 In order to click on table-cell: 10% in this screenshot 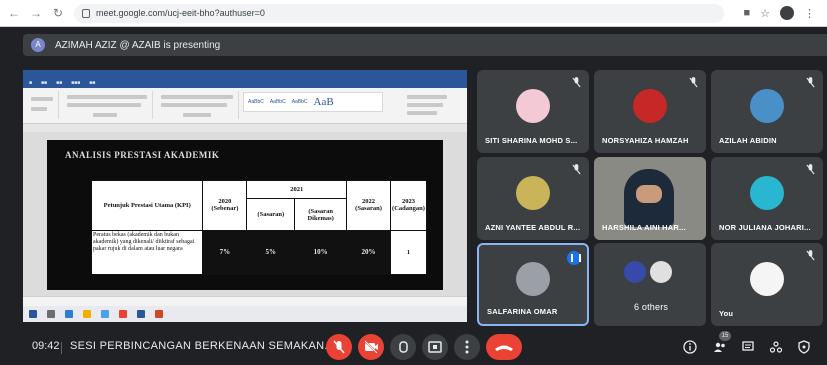, I will do `click(321, 252)`.